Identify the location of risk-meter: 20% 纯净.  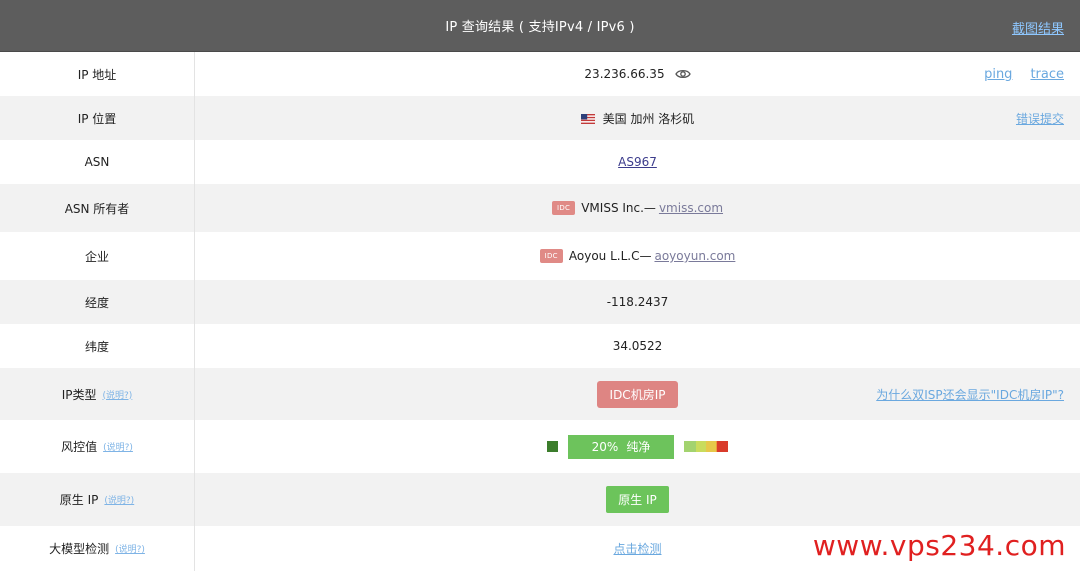
(637, 446).